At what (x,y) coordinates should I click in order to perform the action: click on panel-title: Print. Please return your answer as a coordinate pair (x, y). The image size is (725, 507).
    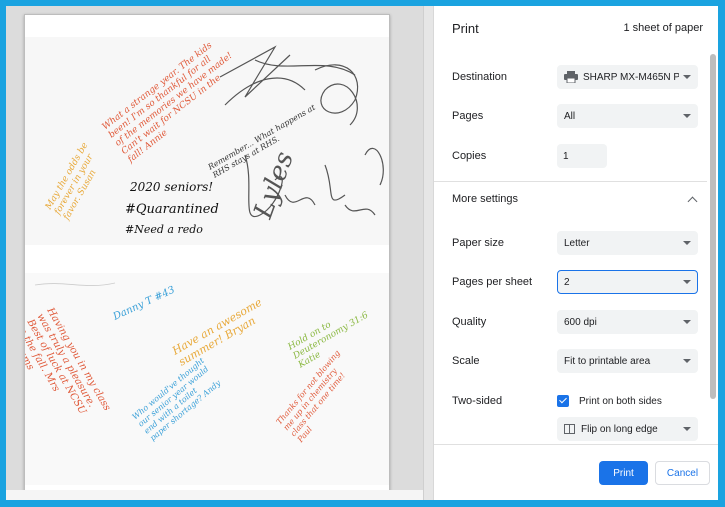
    Looking at the image, I should click on (465, 28).